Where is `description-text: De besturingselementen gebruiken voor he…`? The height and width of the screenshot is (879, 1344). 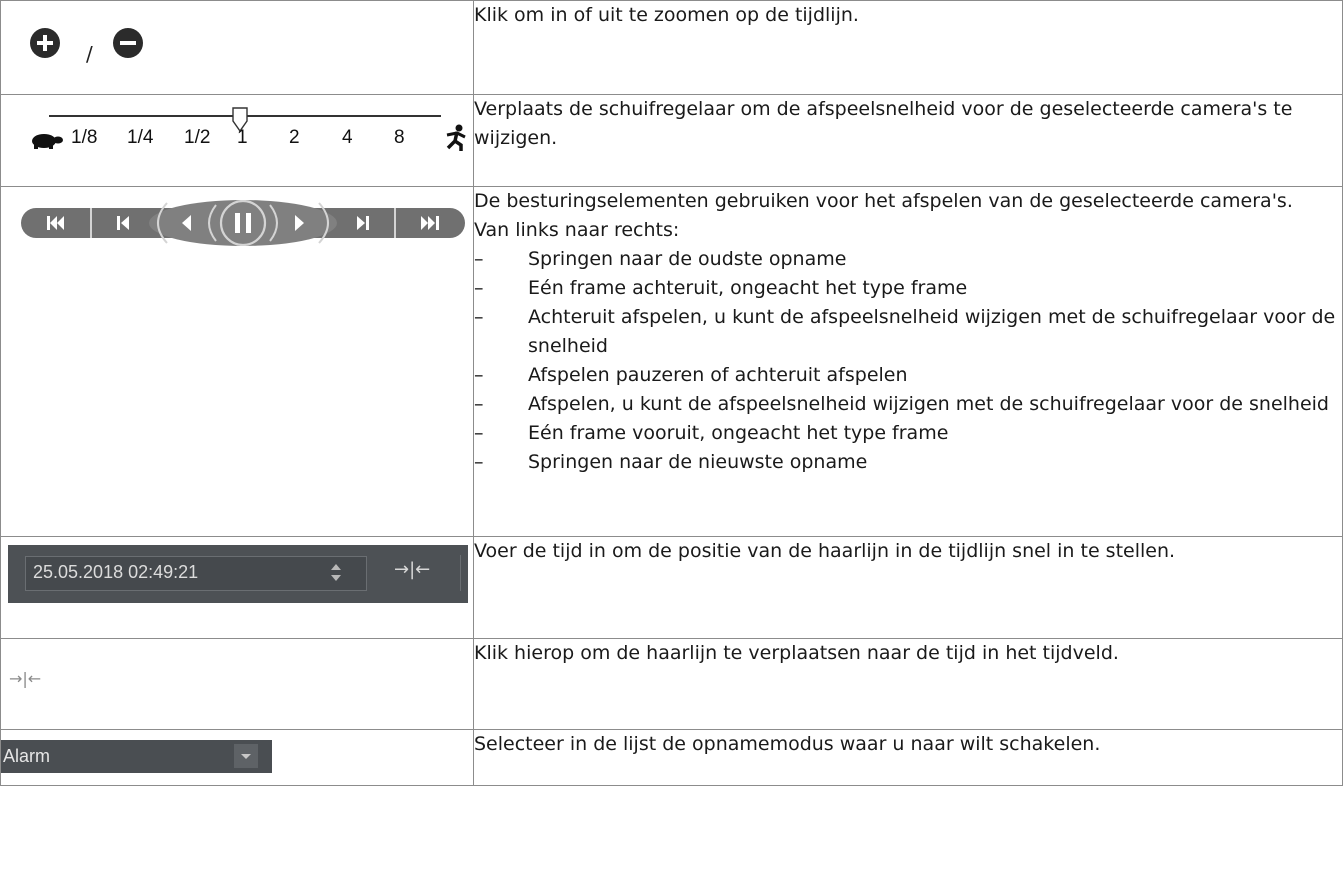
description-text: De besturingselementen gebruiken voor he… is located at coordinates (883, 201).